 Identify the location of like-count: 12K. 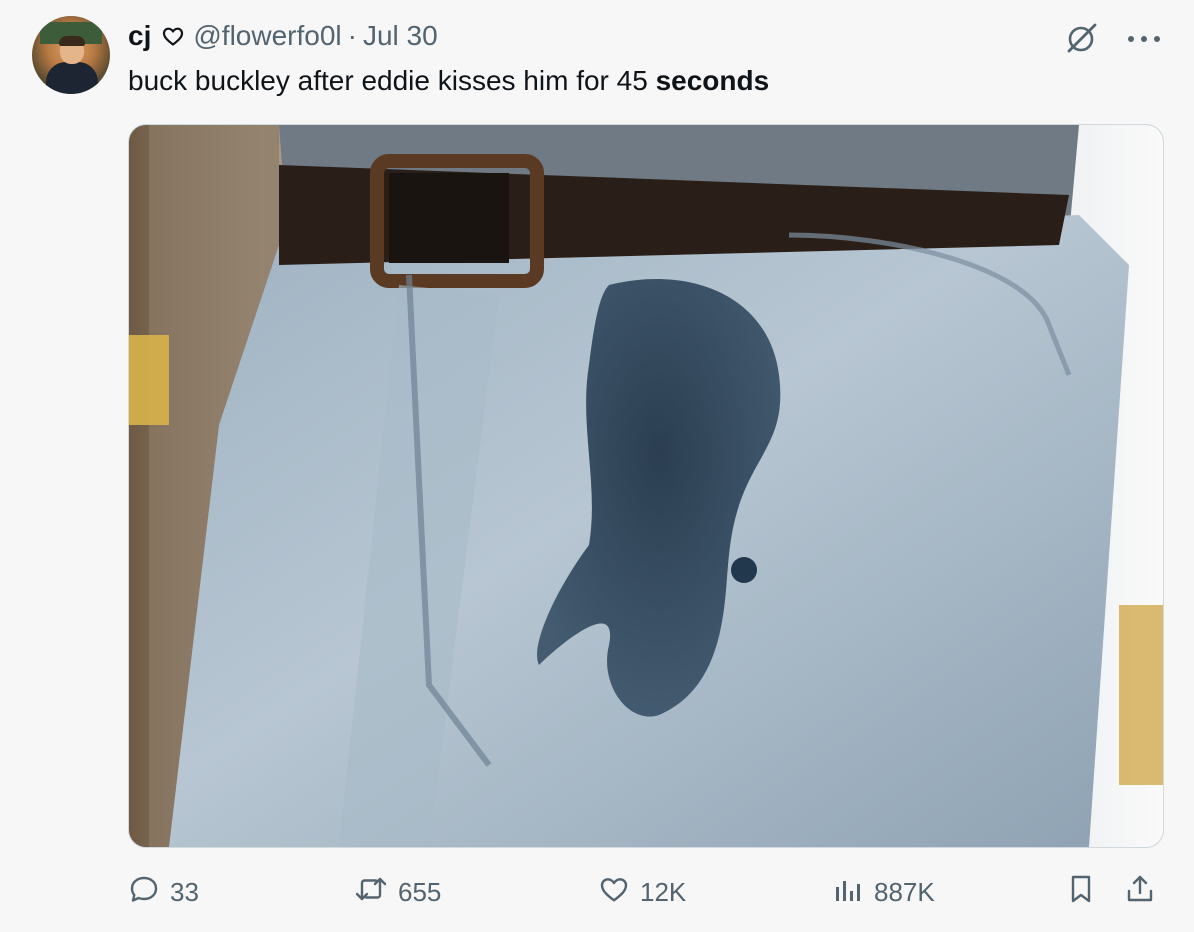
(663, 891).